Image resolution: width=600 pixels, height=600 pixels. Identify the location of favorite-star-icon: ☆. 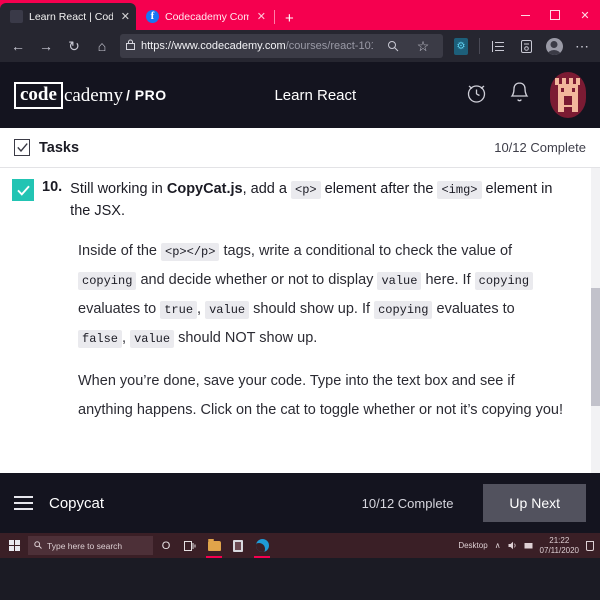
(423, 46).